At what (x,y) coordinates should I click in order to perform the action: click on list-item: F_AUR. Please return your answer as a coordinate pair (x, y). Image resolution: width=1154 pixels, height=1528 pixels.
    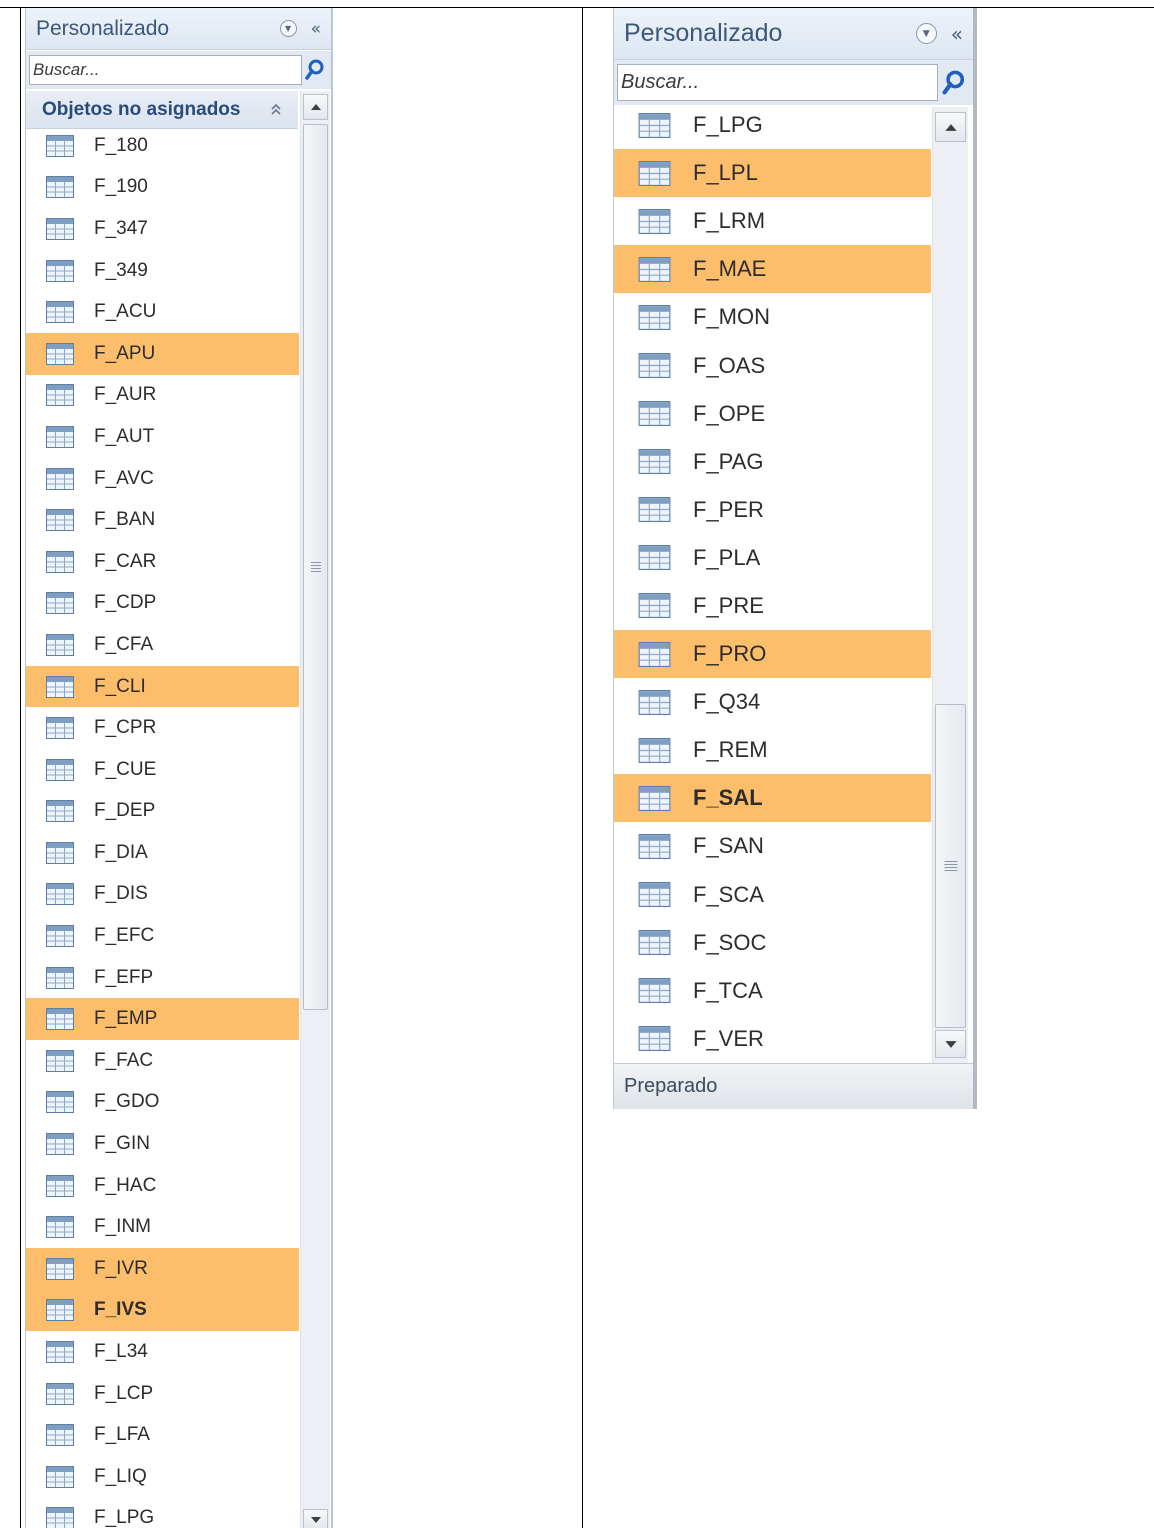
    Looking at the image, I should click on (162, 396).